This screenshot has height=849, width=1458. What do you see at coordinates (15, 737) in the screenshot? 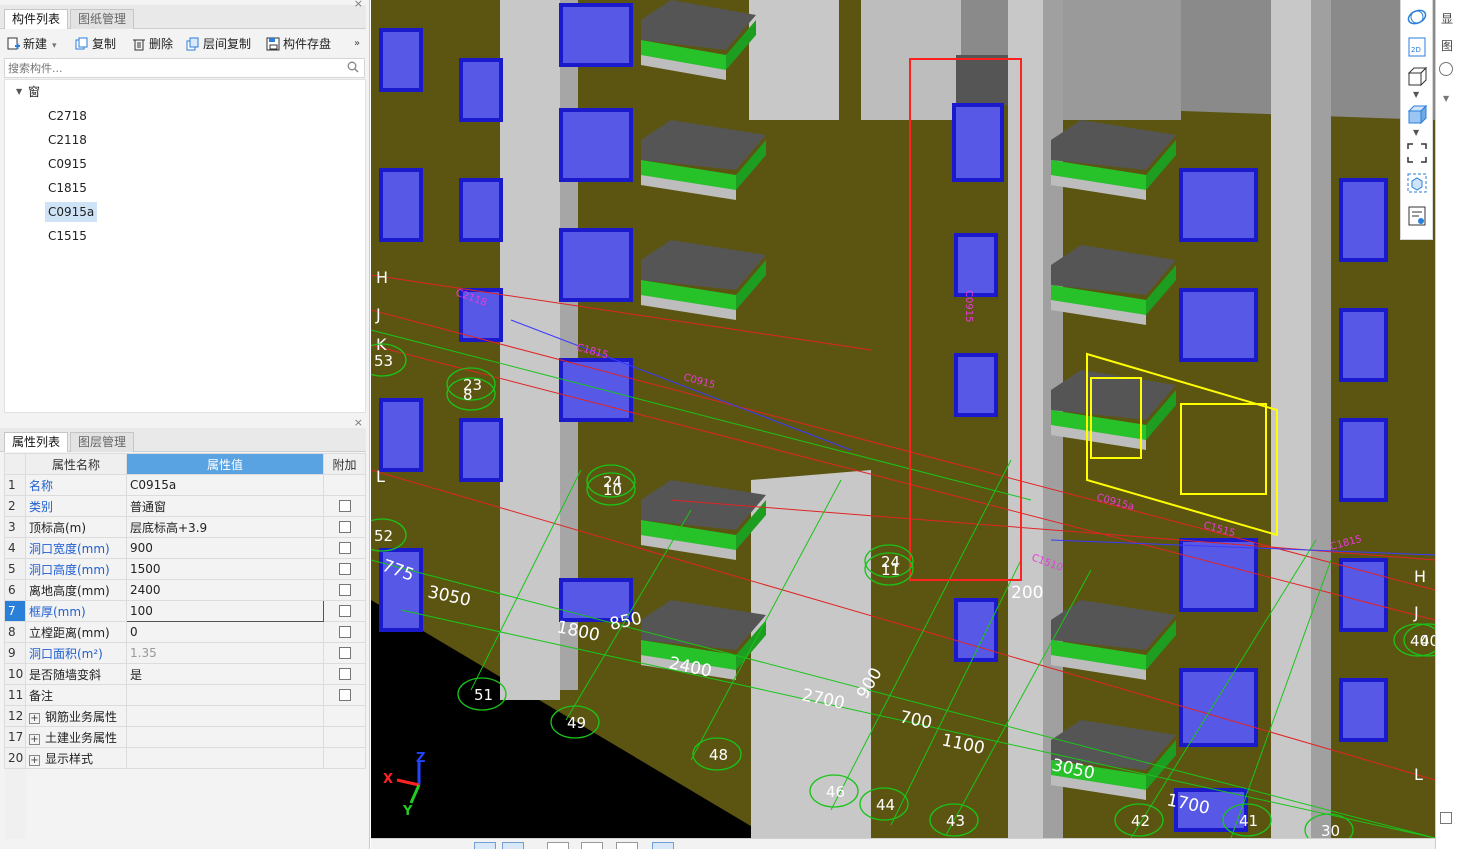
I see `row-index: 17` at bounding box center [15, 737].